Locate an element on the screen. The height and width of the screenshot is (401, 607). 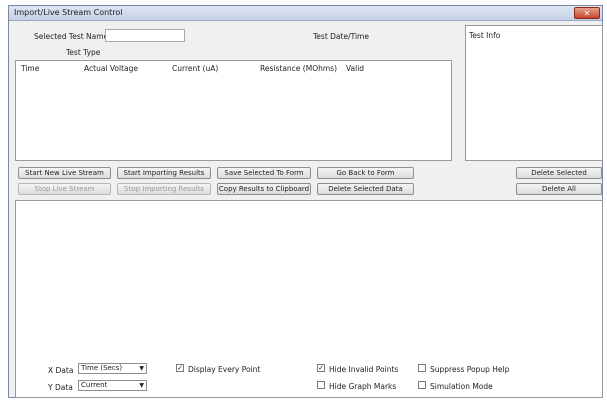
y-data-select: Current ▼ is located at coordinates (112, 385).